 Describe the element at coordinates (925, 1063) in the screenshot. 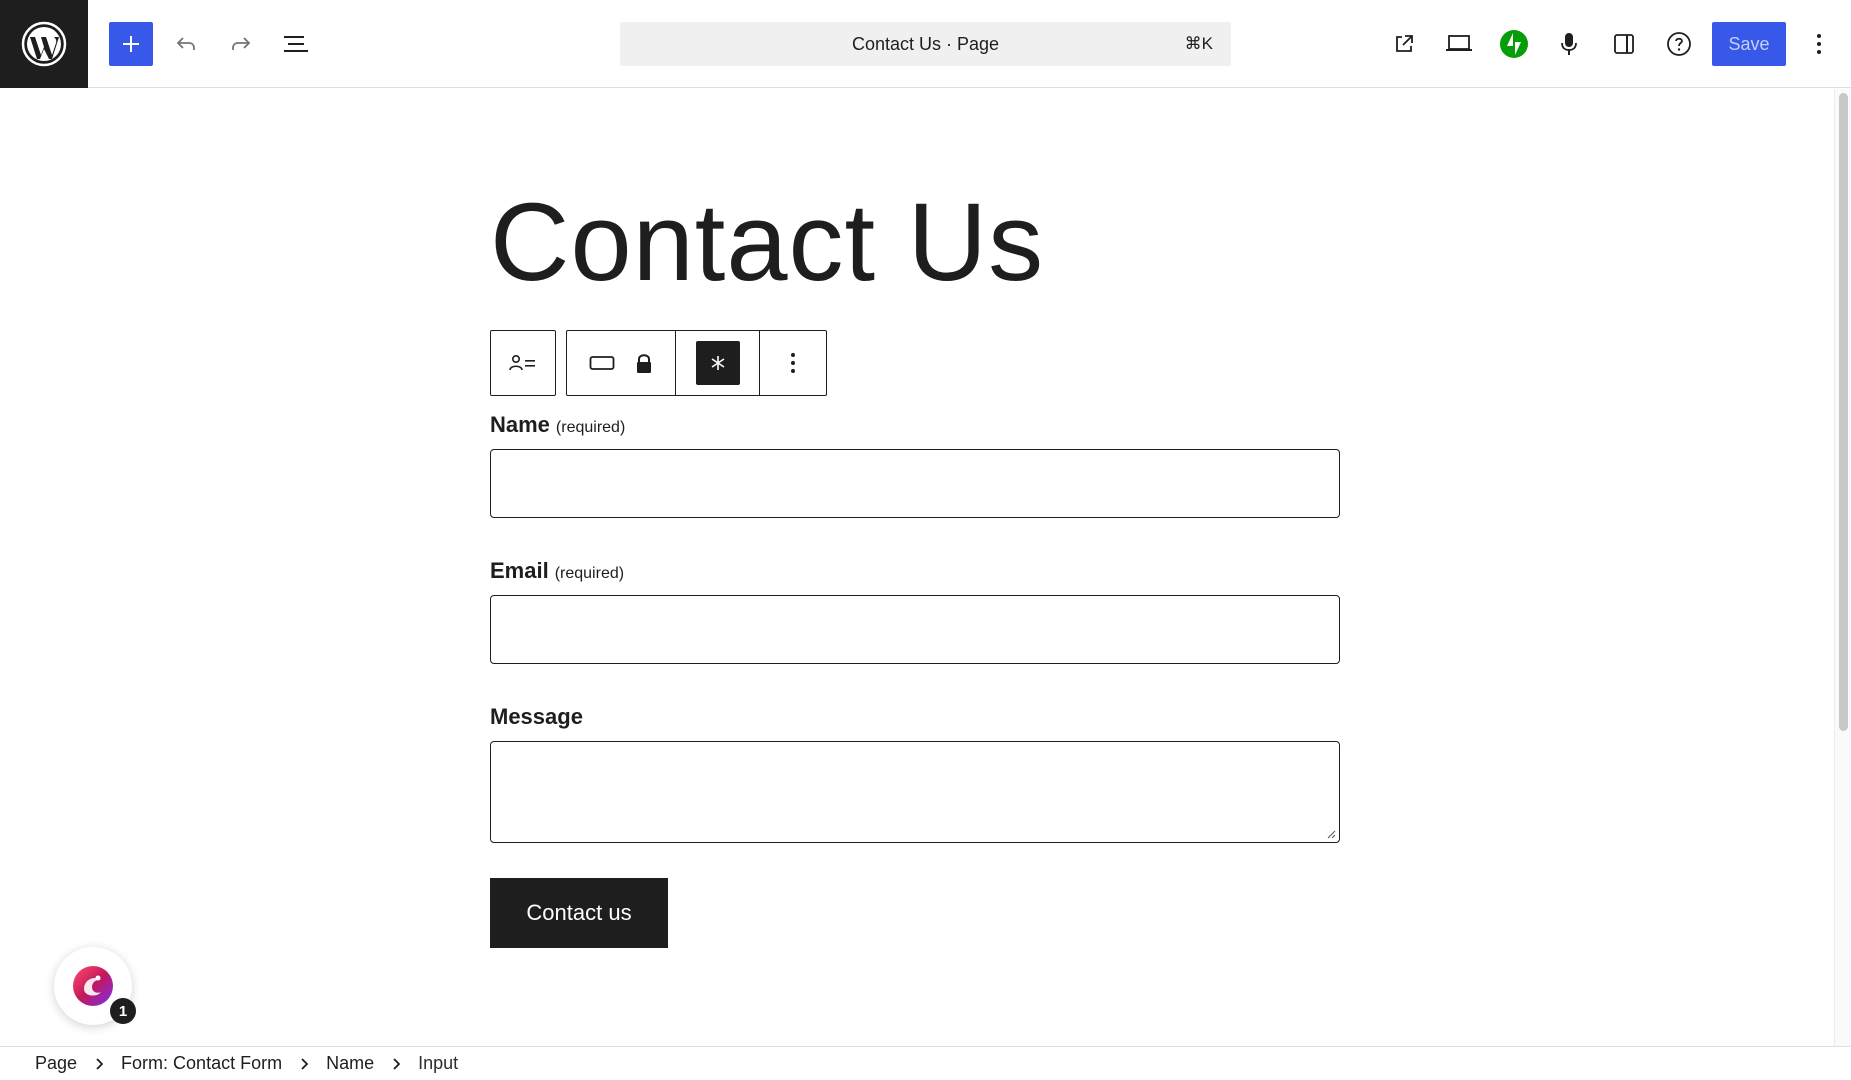

I see `block-breadcrumb: Page Form: Contact Form Name Input` at that location.